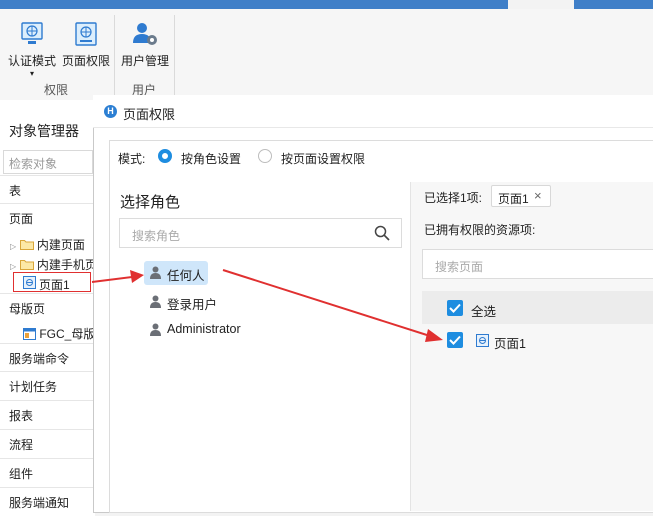 The image size is (653, 516). Describe the element at coordinates (323, 158) in the screenshot. I see `mode-option-by-page: 按页面设置权限` at that location.